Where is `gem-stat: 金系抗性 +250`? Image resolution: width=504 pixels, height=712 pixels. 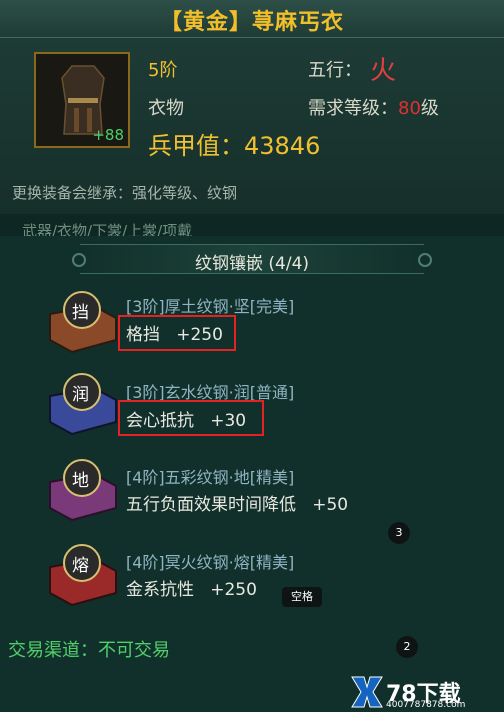 gem-stat: 金系抗性 +250 is located at coordinates (191, 587).